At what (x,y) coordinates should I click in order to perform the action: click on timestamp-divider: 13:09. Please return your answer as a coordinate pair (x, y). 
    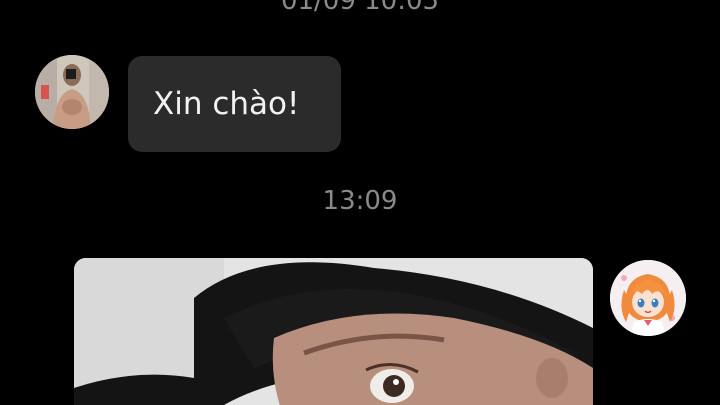
    Looking at the image, I should click on (360, 201).